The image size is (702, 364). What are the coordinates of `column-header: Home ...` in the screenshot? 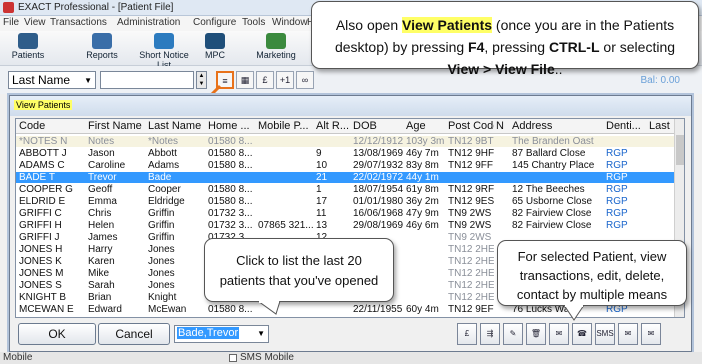 It's located at (232, 126).